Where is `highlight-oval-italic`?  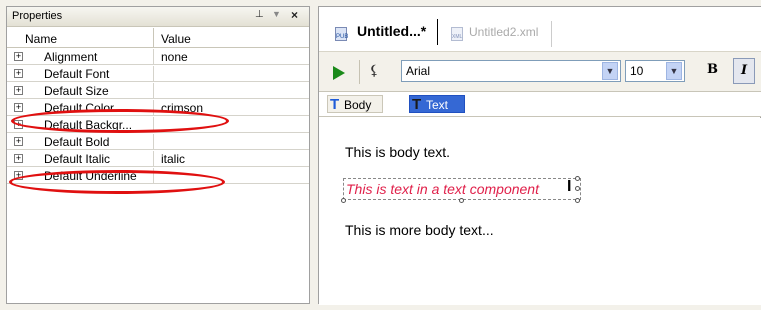
highlight-oval-italic is located at coordinates (117, 182).